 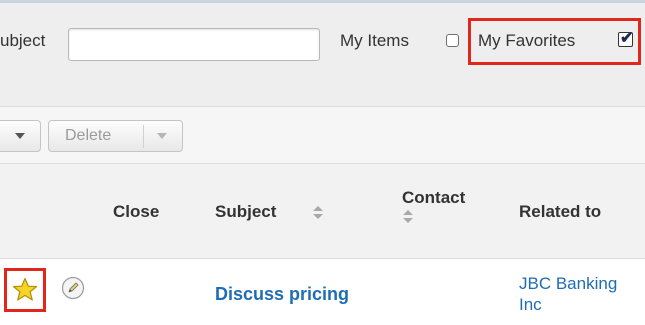 What do you see at coordinates (88, 136) in the screenshot?
I see `delete-button: Delete` at bounding box center [88, 136].